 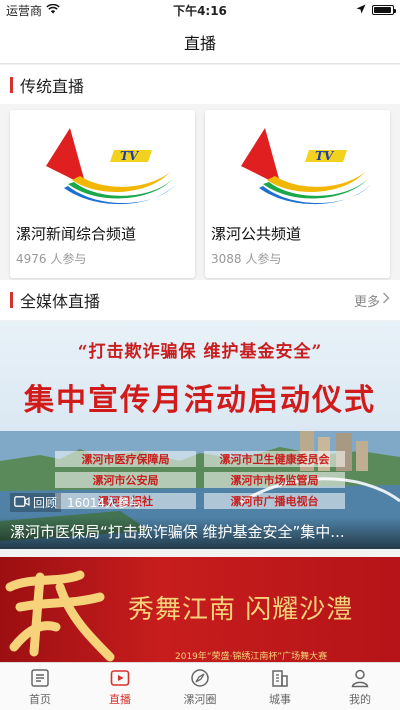 I want to click on tab-profile: 我的, so click(x=360, y=686).